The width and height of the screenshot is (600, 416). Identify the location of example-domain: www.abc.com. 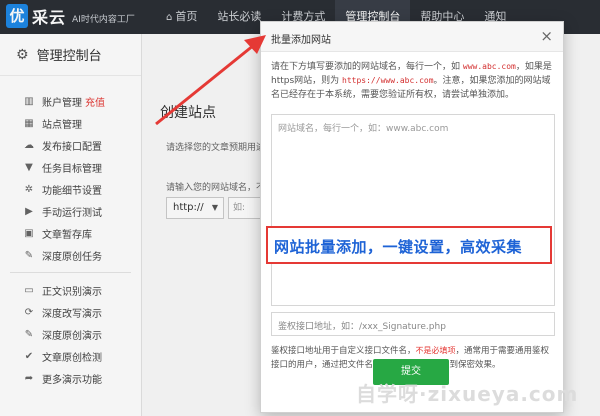
(489, 66).